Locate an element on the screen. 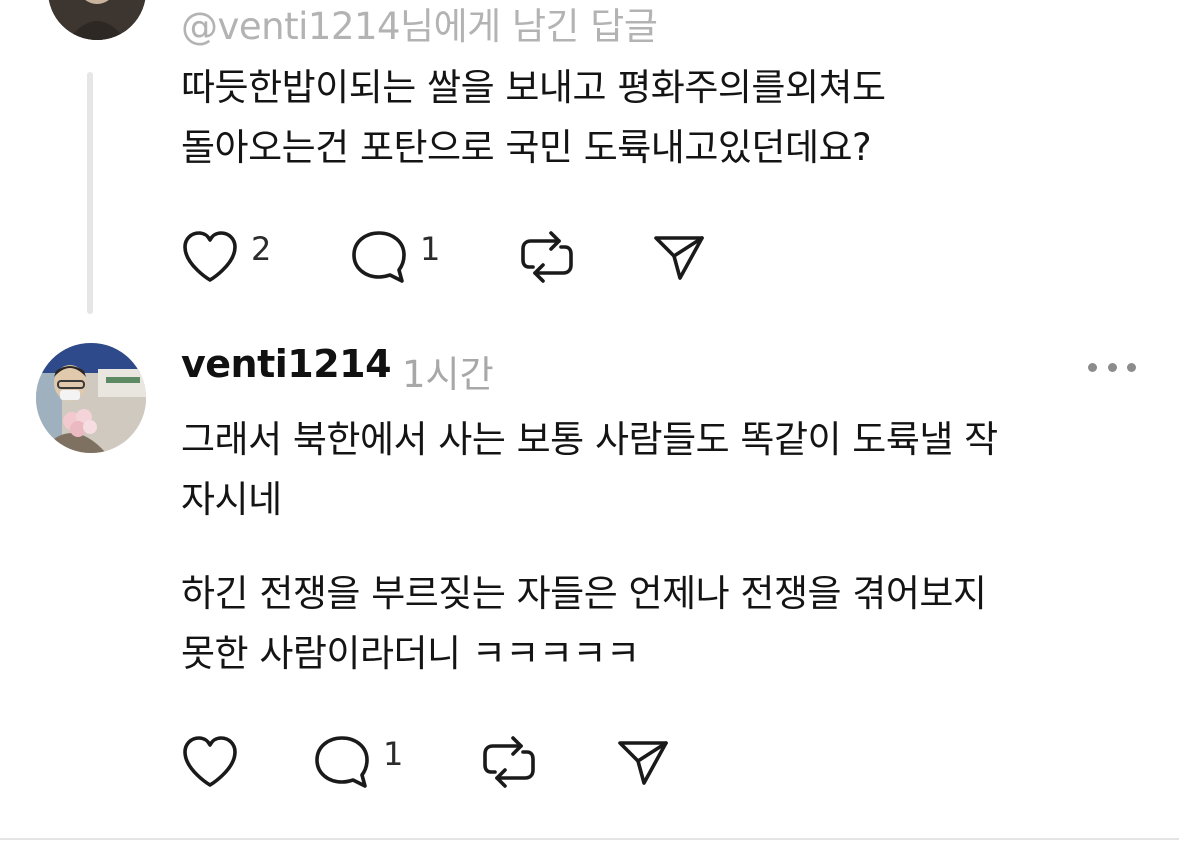  like-button: 2 is located at coordinates (226, 257).